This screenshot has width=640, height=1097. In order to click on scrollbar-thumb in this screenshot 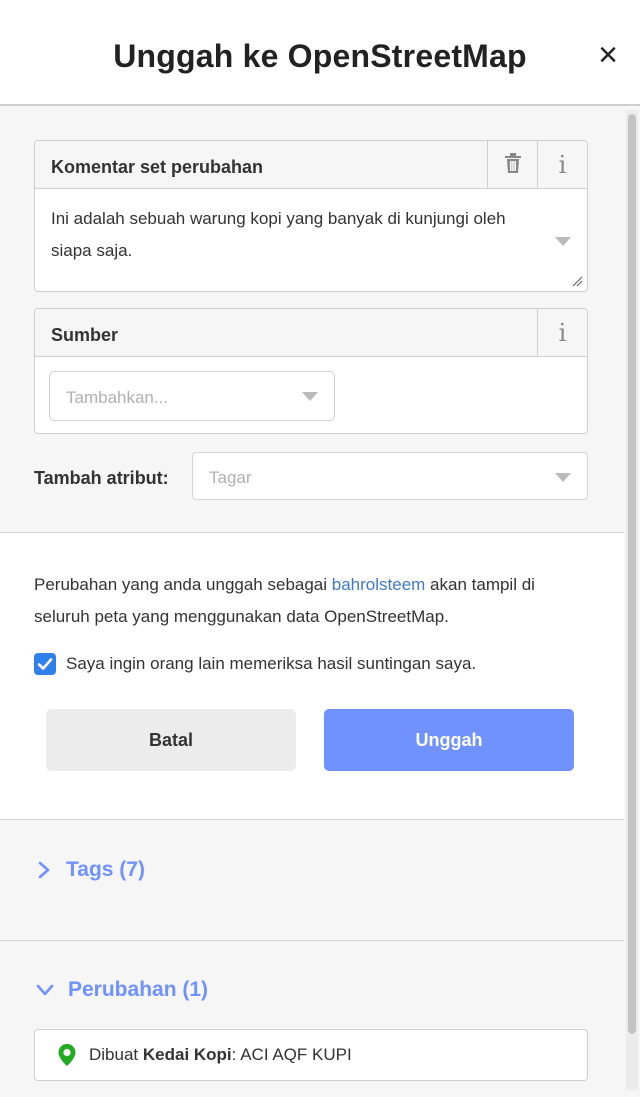, I will do `click(632, 574)`.